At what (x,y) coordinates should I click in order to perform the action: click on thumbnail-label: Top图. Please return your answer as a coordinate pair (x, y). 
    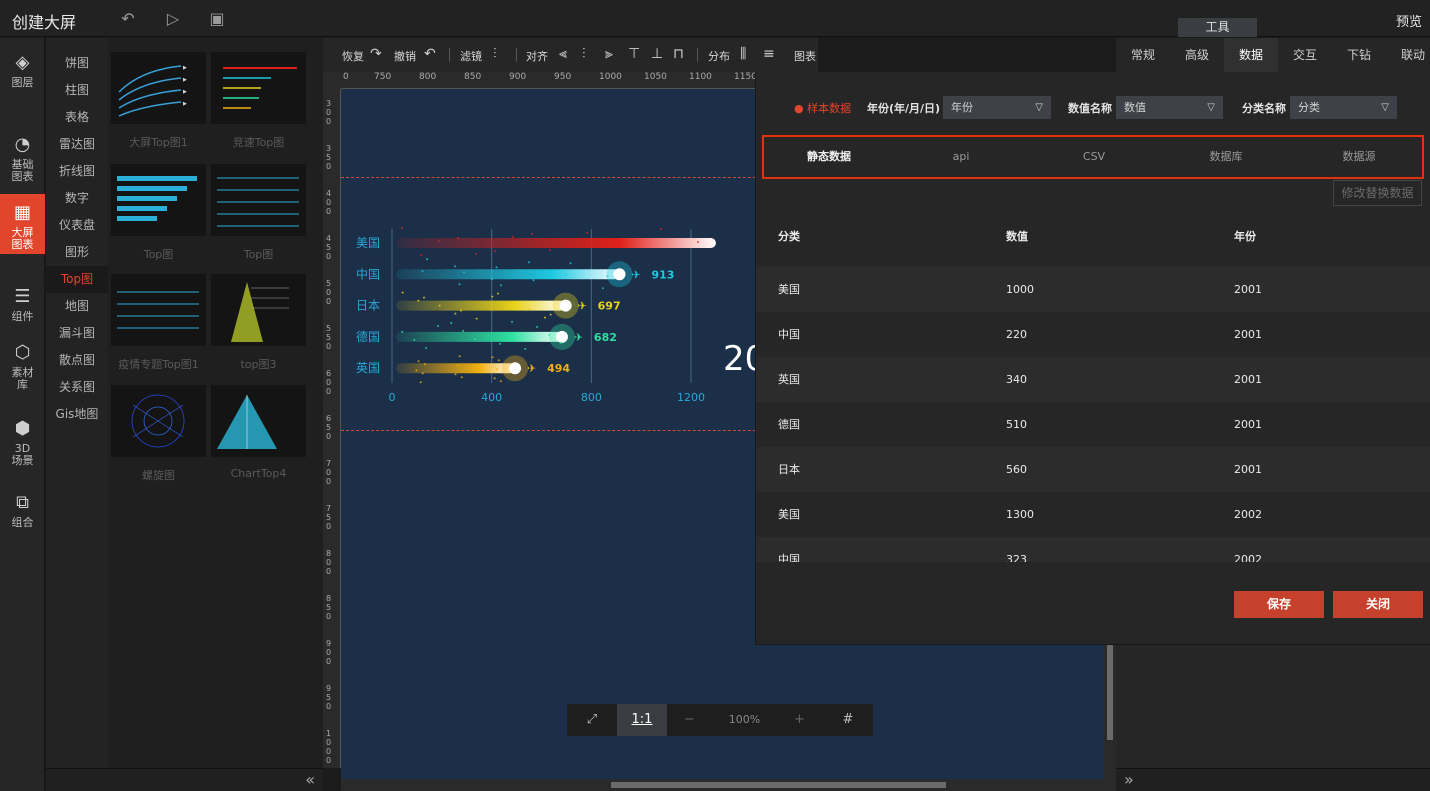
    Looking at the image, I should click on (258, 254).